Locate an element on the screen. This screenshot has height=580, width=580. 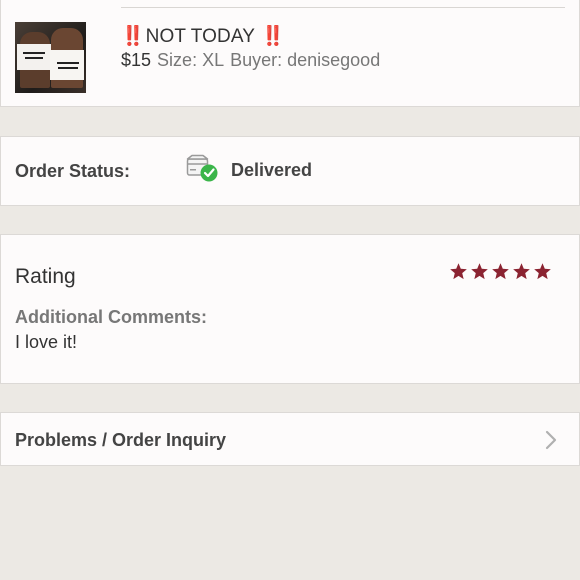
rating-title: Rating is located at coordinates (45, 276).